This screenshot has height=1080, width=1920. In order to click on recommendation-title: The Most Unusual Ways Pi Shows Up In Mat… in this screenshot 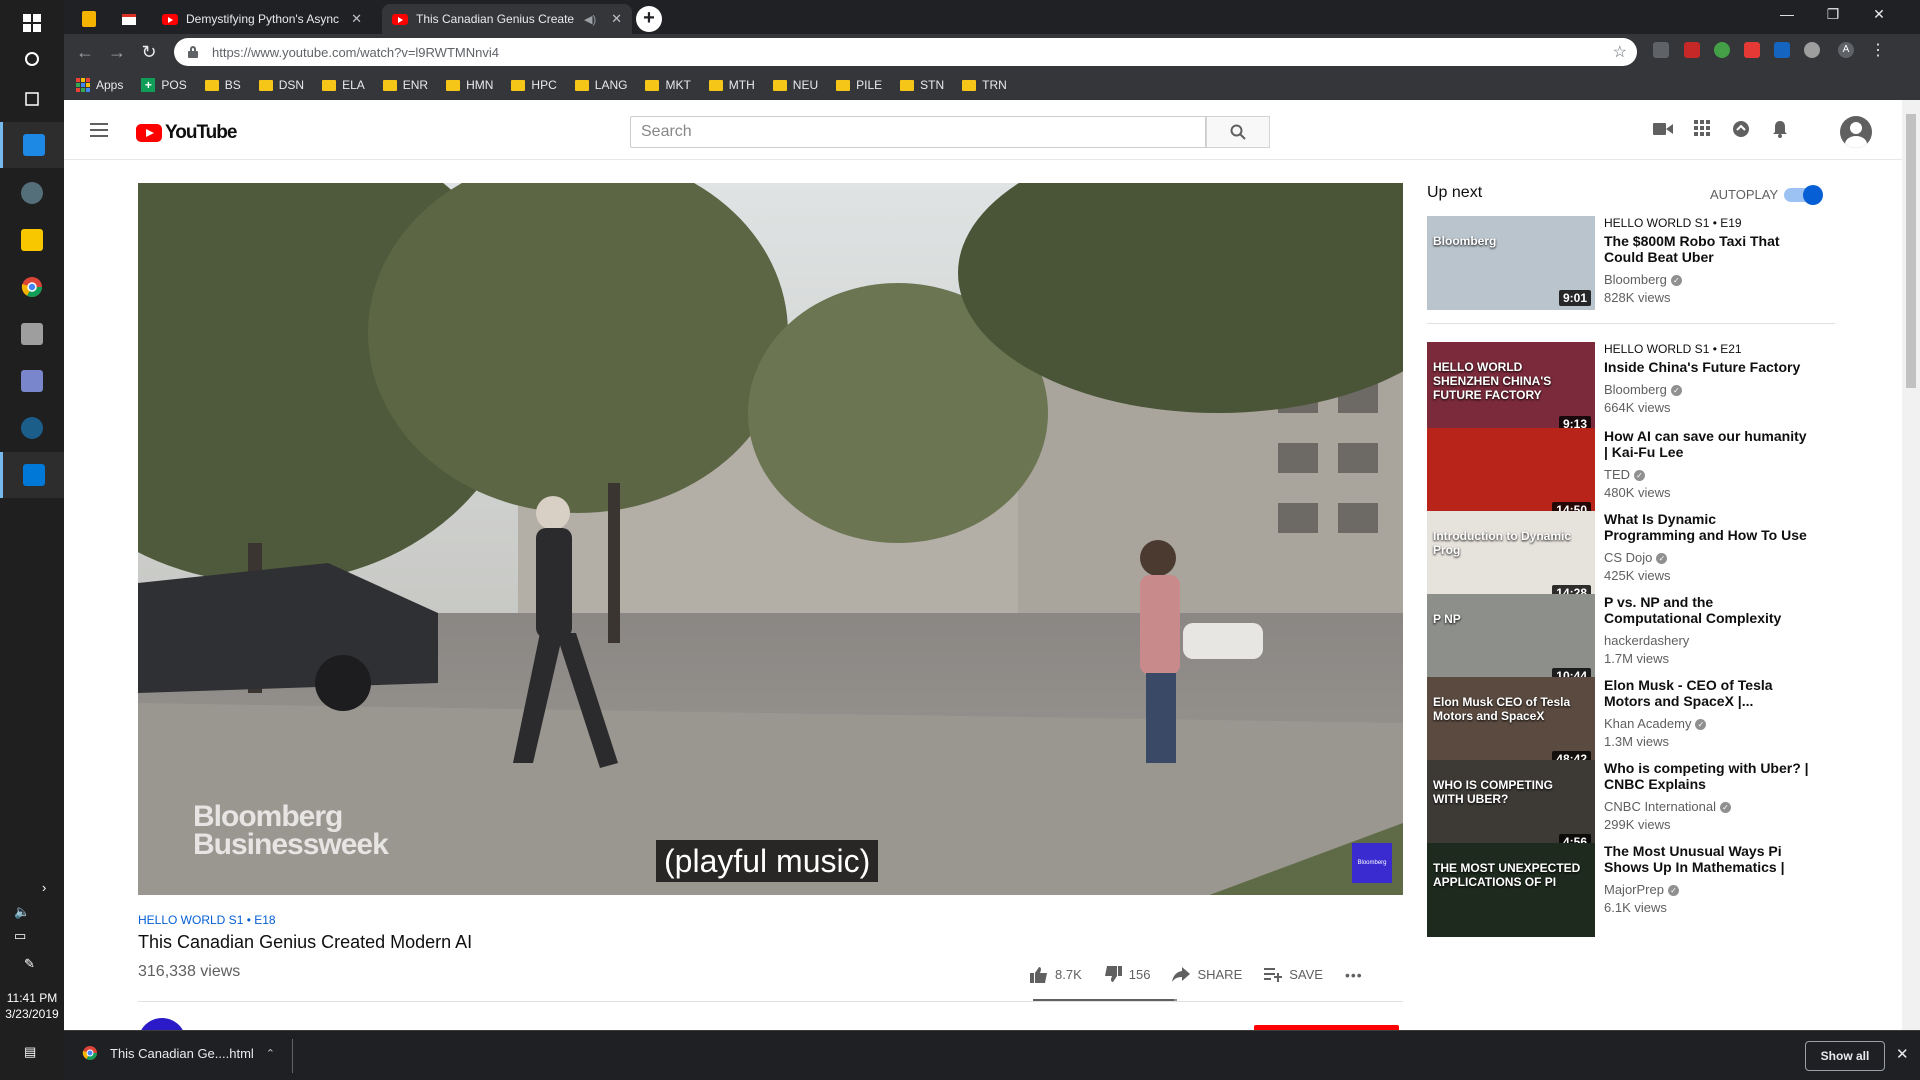, I will do `click(1706, 859)`.